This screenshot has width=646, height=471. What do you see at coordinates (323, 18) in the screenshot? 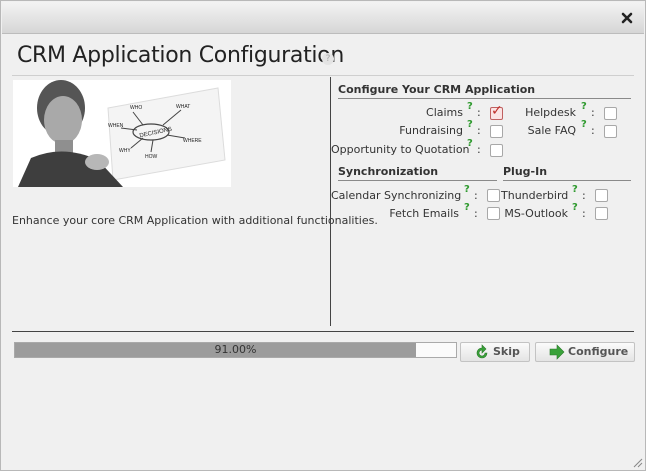
I see `dialog-titlebar` at bounding box center [323, 18].